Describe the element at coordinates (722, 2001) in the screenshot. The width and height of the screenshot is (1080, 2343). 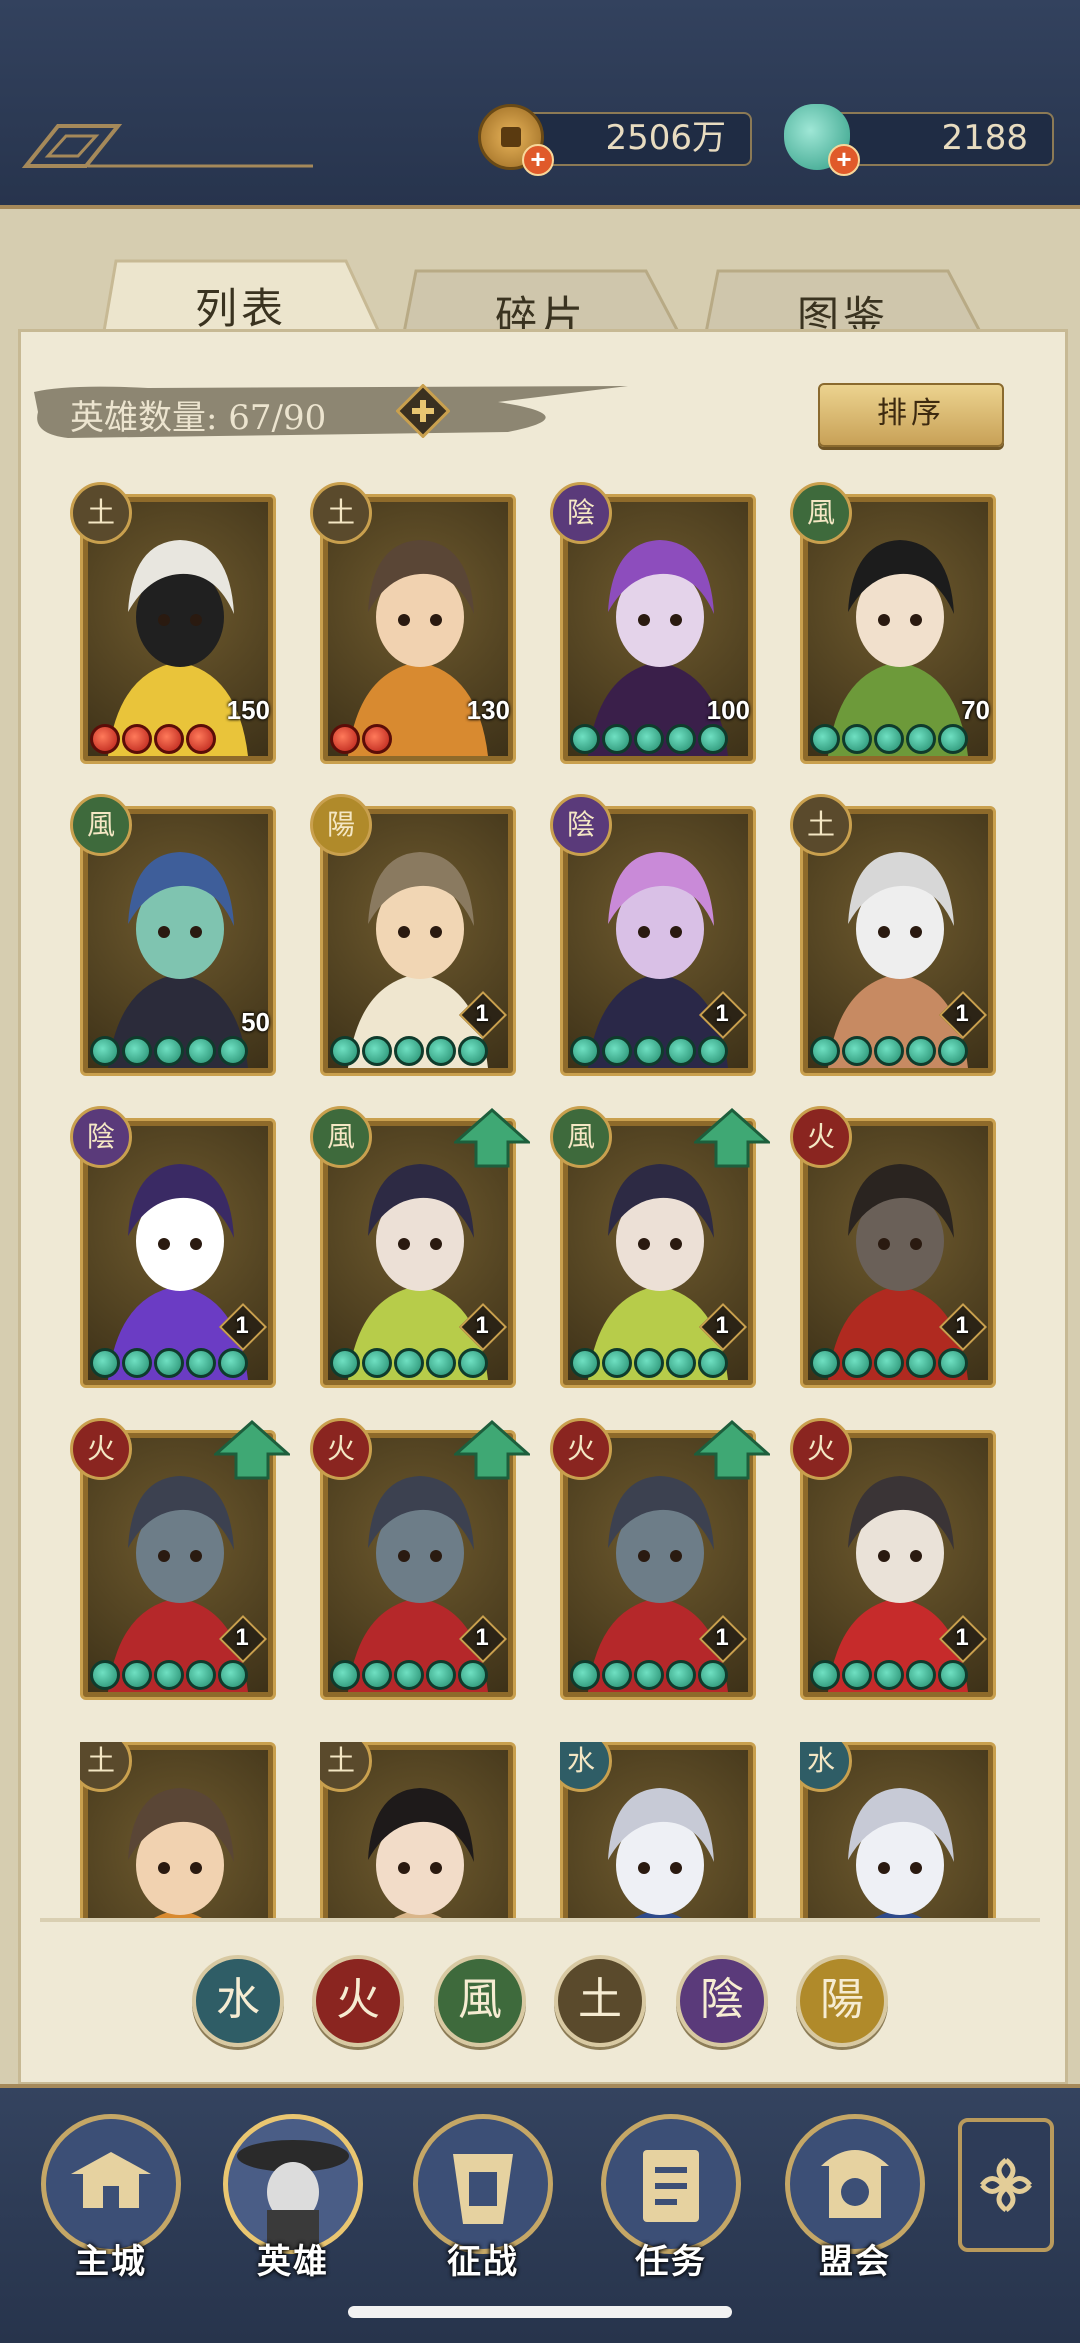
I see `element-filter-button: 陰` at that location.